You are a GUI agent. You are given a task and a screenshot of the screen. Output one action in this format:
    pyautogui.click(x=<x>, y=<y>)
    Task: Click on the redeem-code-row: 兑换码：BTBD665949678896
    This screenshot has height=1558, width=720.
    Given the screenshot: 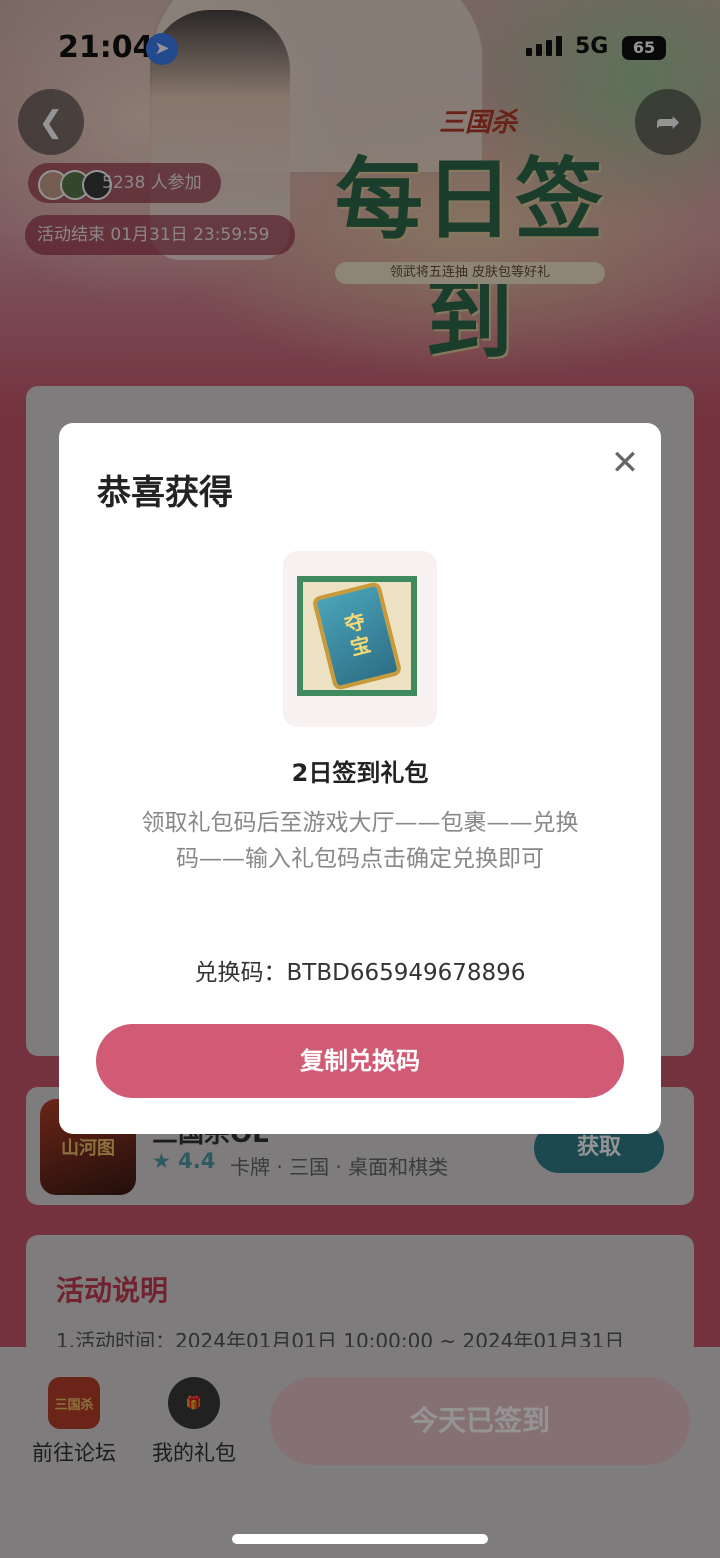 What is the action you would take?
    pyautogui.click(x=360, y=970)
    